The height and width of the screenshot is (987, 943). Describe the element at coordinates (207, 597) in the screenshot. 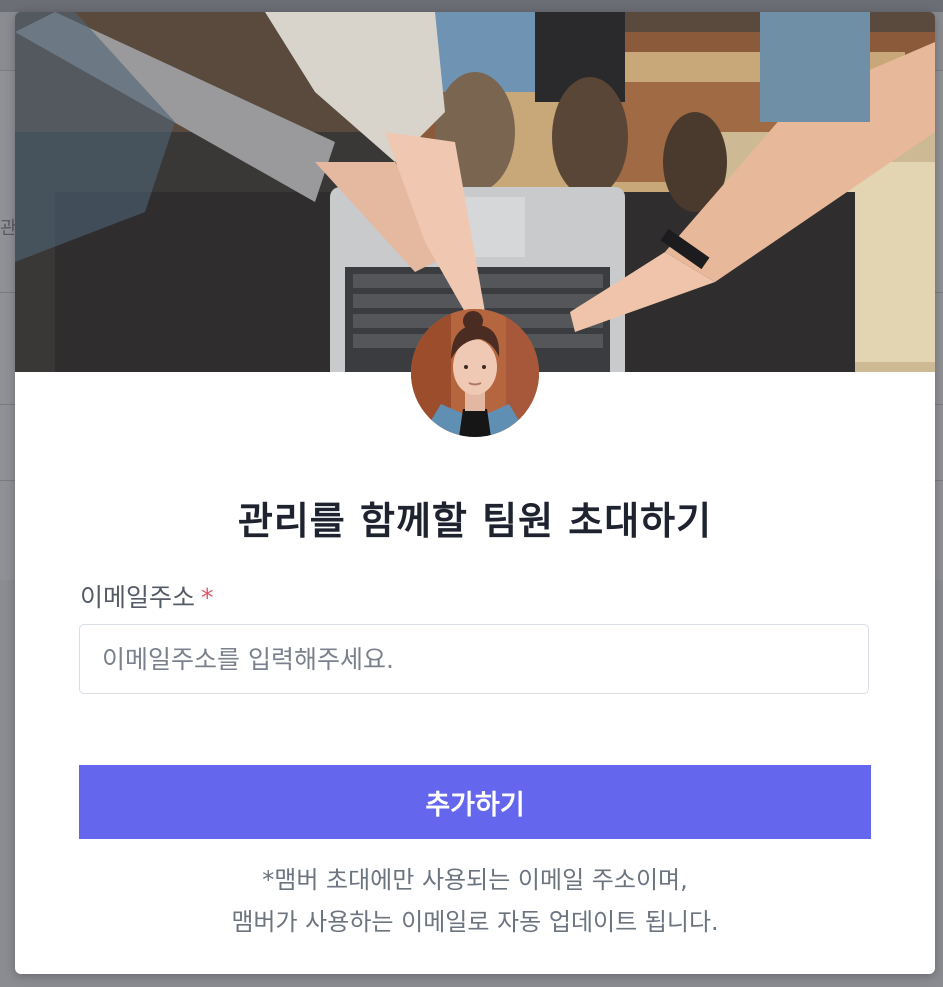

I see `required-mark: *` at that location.